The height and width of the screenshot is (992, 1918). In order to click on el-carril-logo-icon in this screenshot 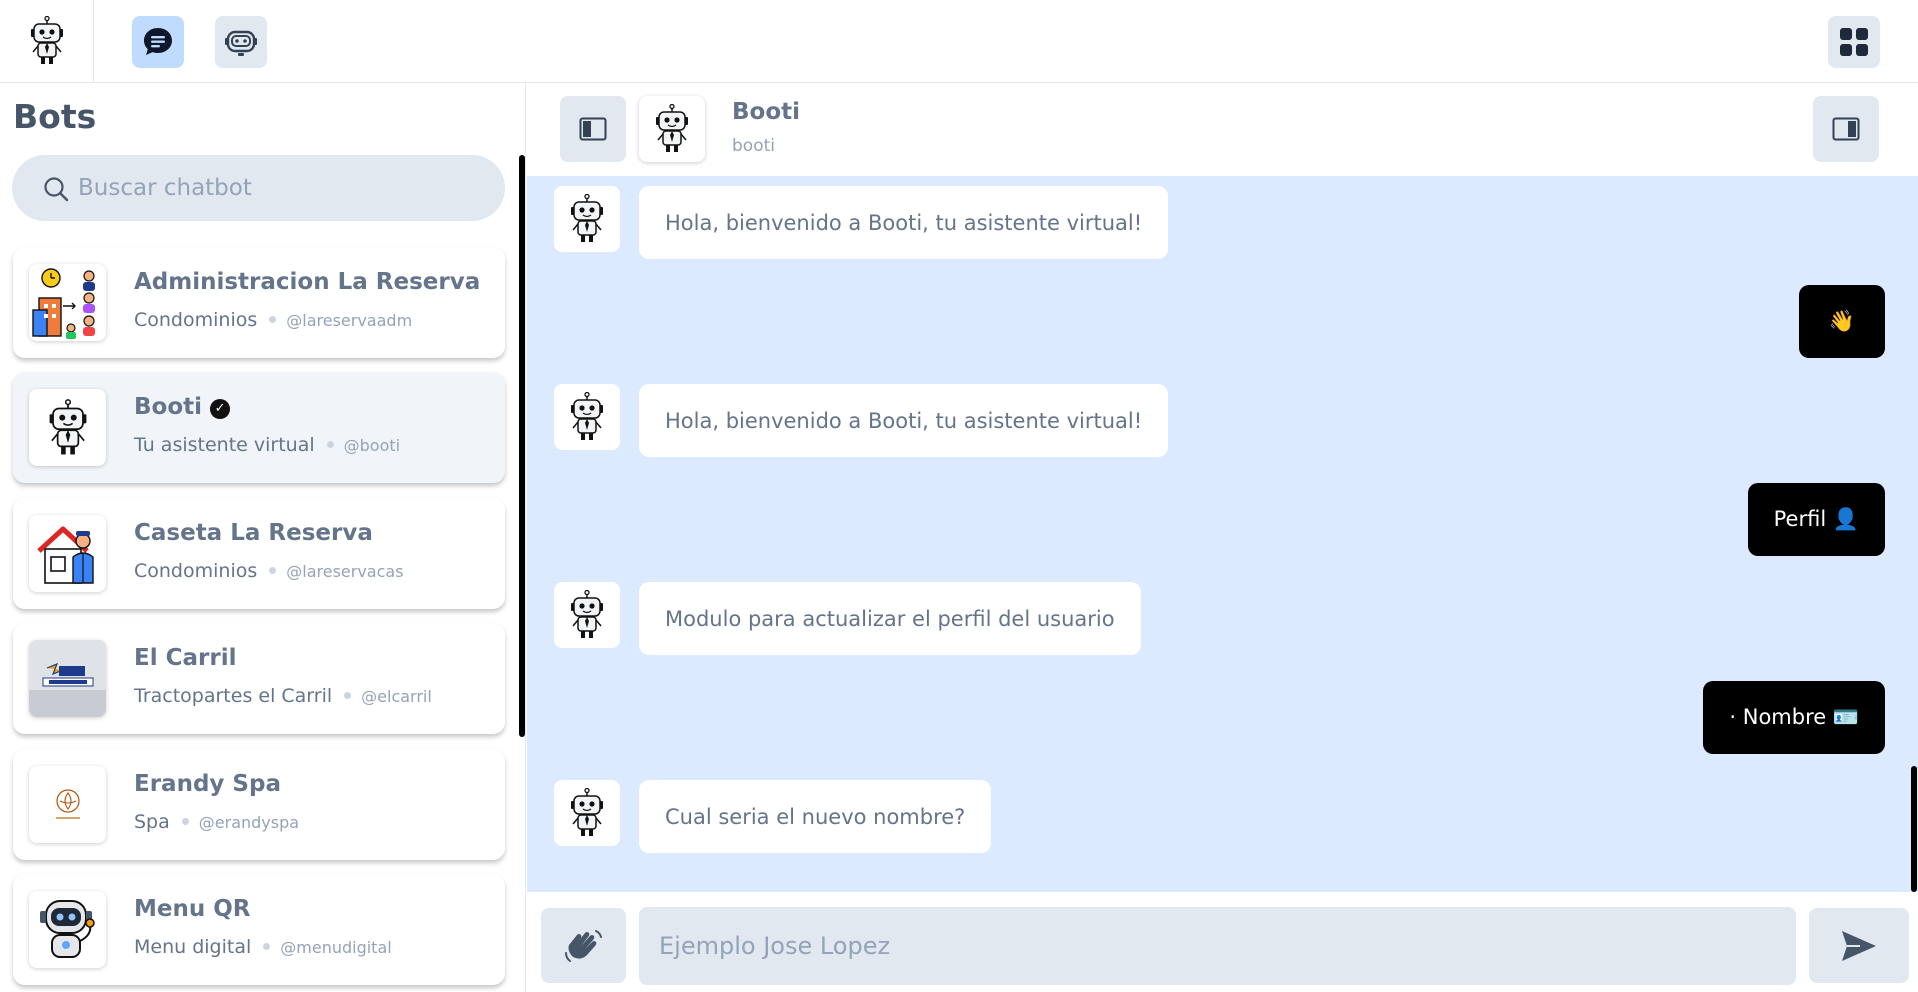, I will do `click(67, 678)`.